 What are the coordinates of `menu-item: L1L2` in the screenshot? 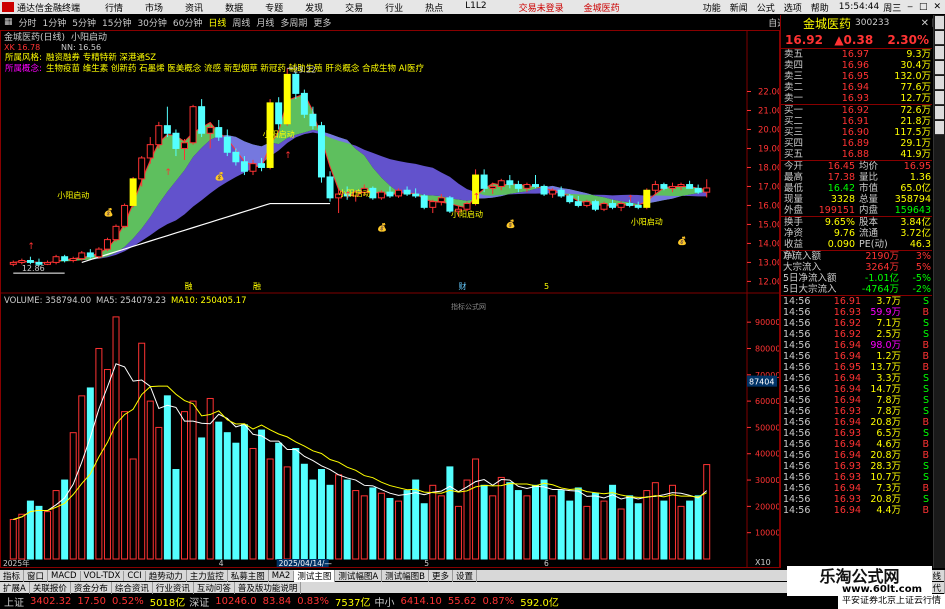 It's located at (475, 7).